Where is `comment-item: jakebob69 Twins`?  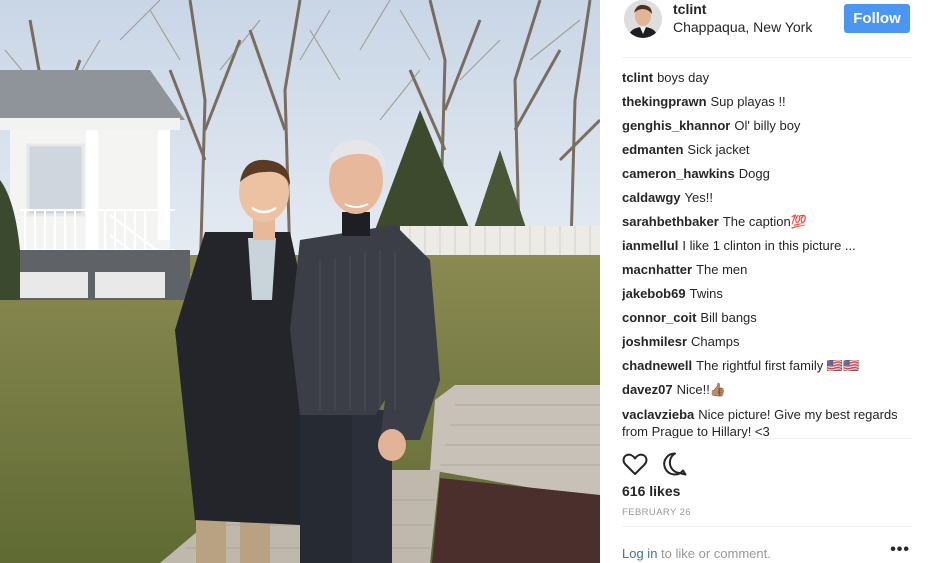 comment-item: jakebob69 Twins is located at coordinates (767, 294).